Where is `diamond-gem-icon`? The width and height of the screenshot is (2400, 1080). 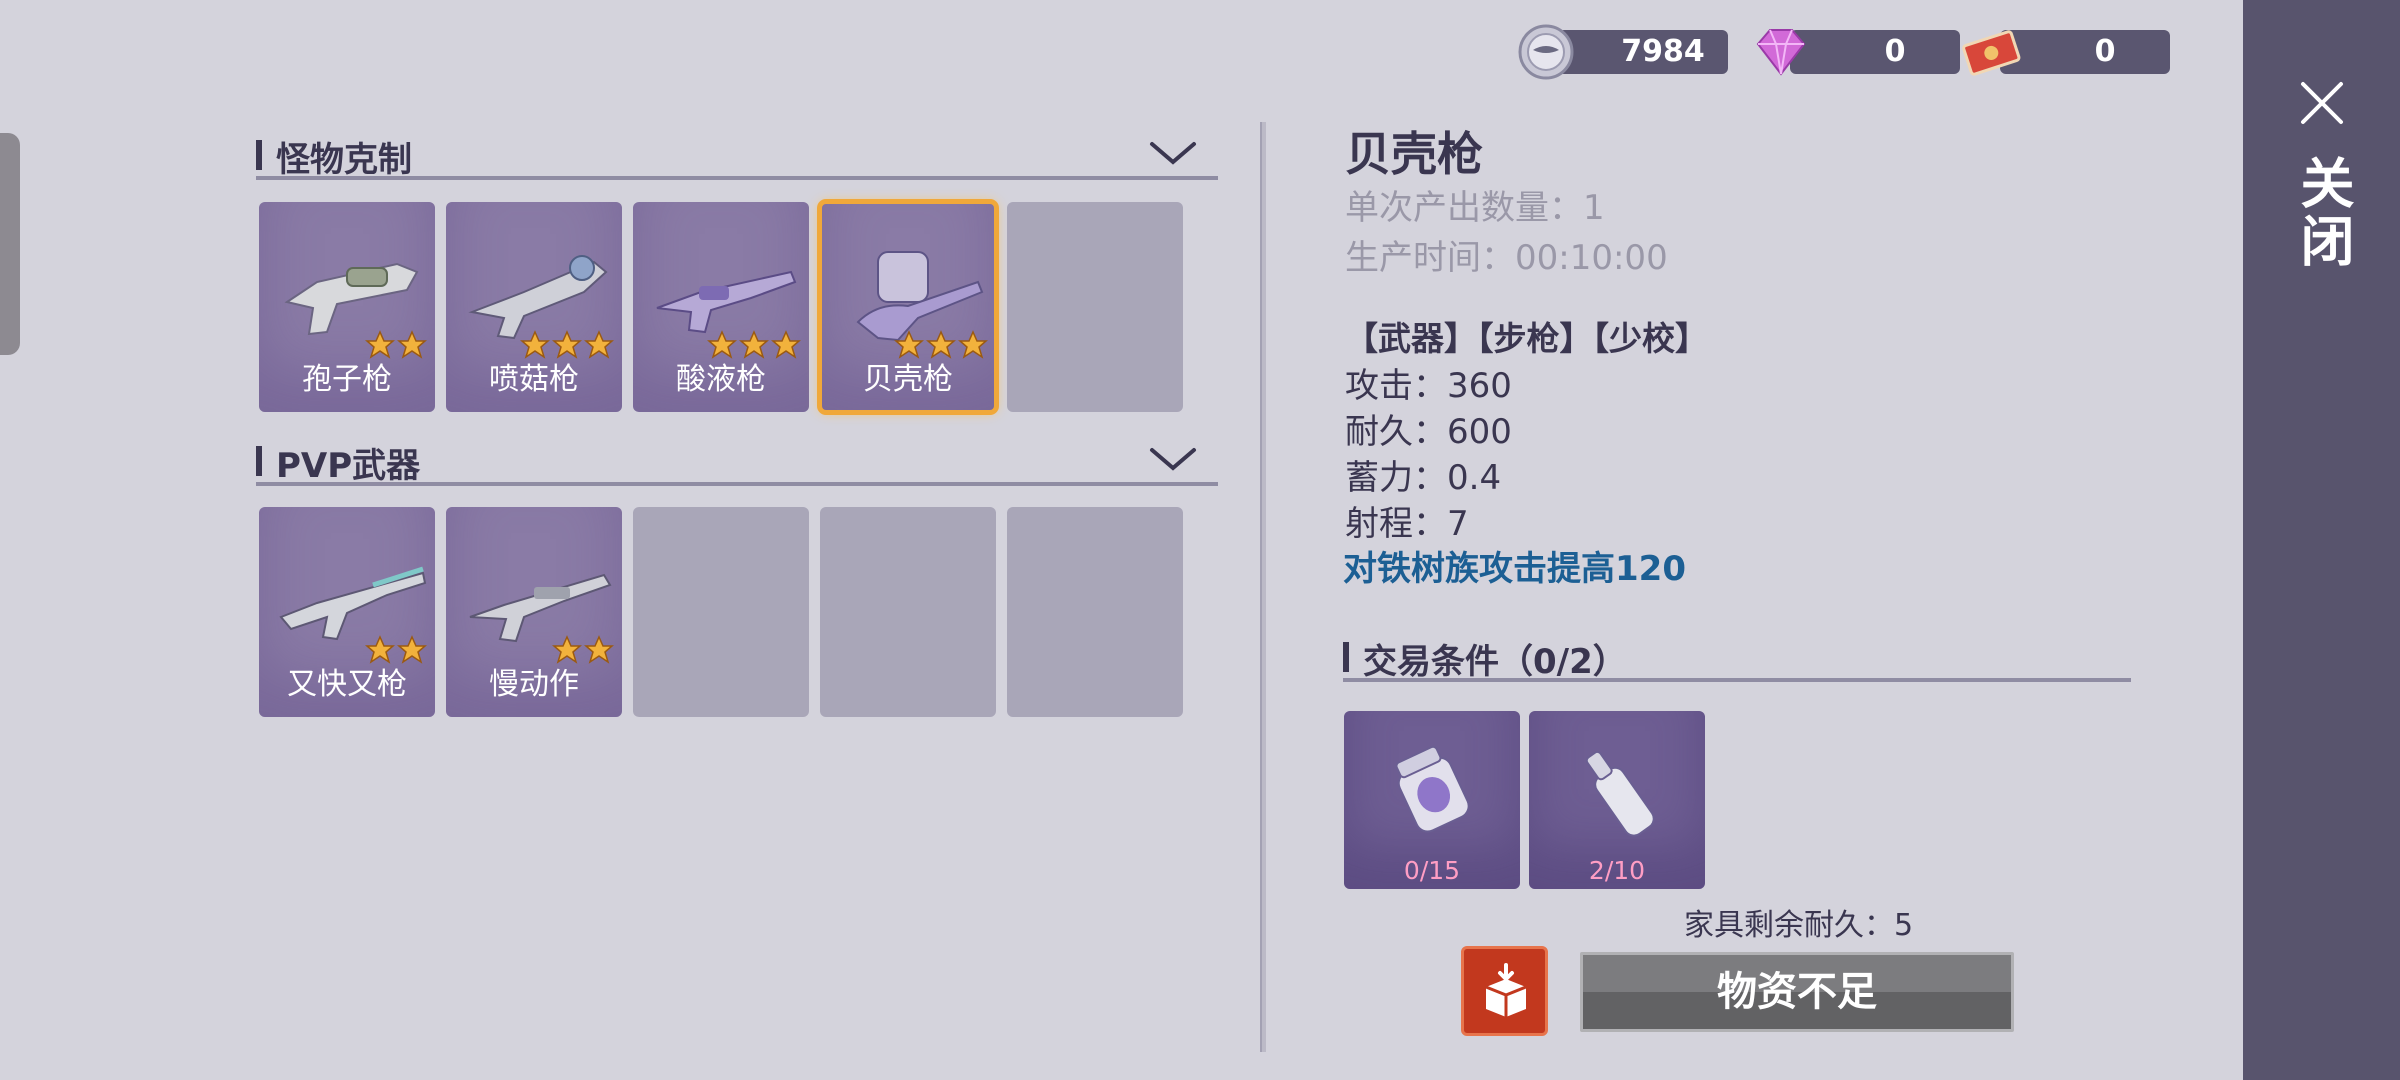
diamond-gem-icon is located at coordinates (1781, 52).